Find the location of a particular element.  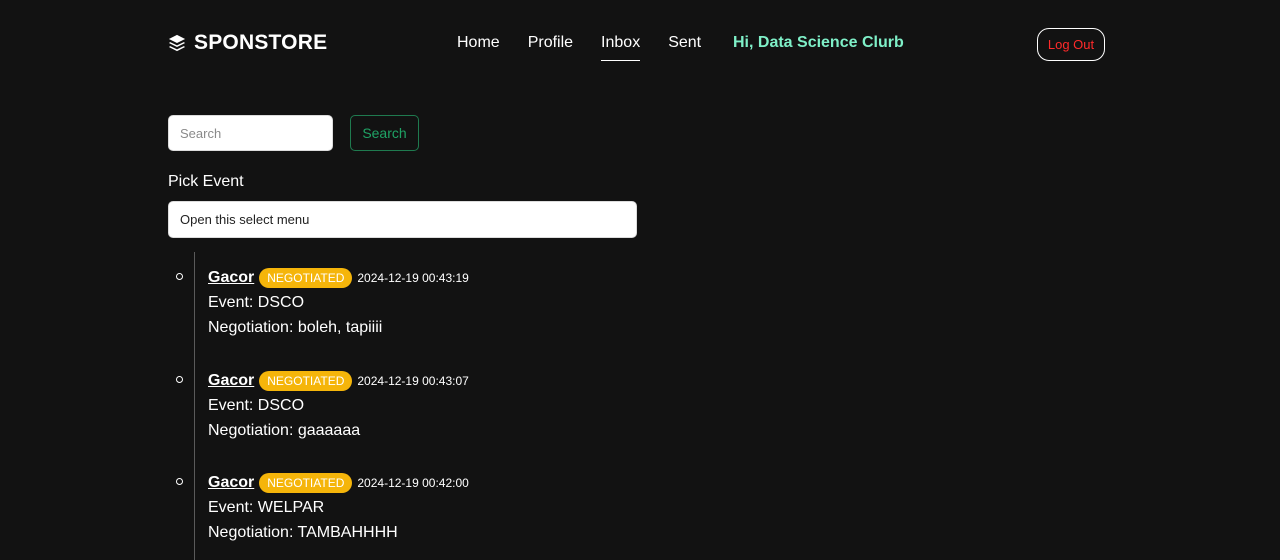

negotiation-text: Negotiation: gaaaaaa is located at coordinates (284, 430).